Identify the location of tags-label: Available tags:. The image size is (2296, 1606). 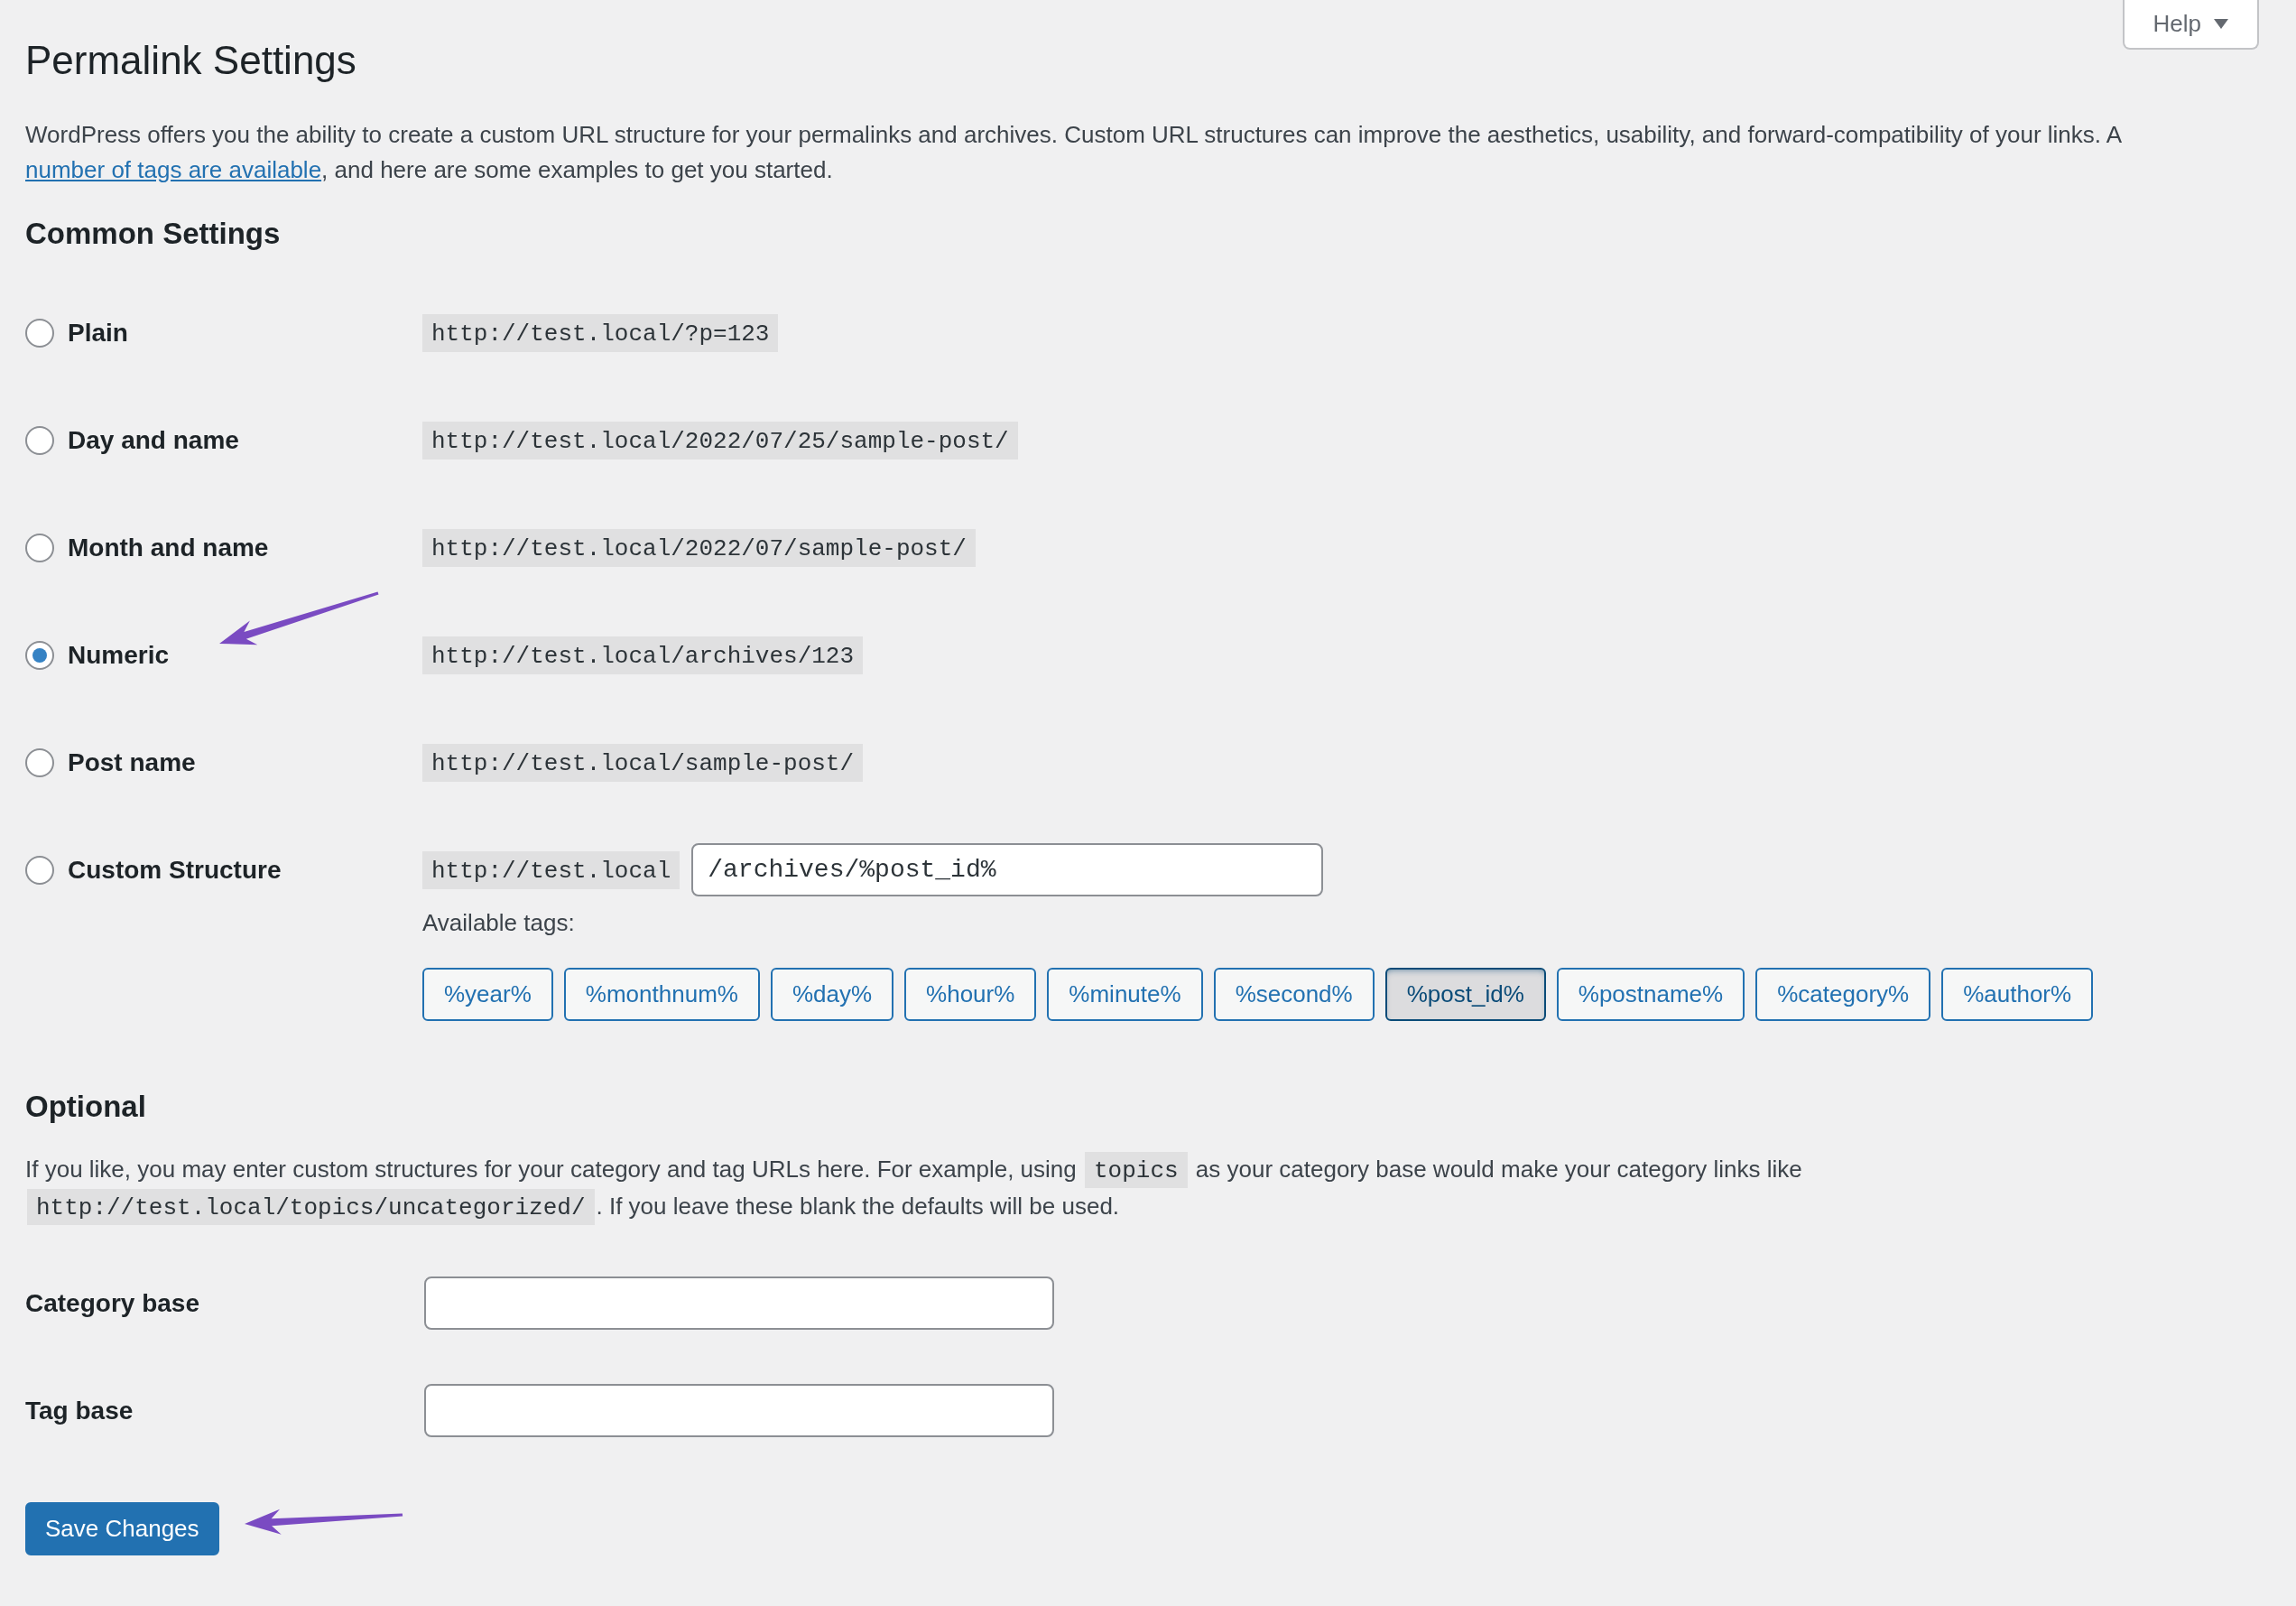
(499, 923).